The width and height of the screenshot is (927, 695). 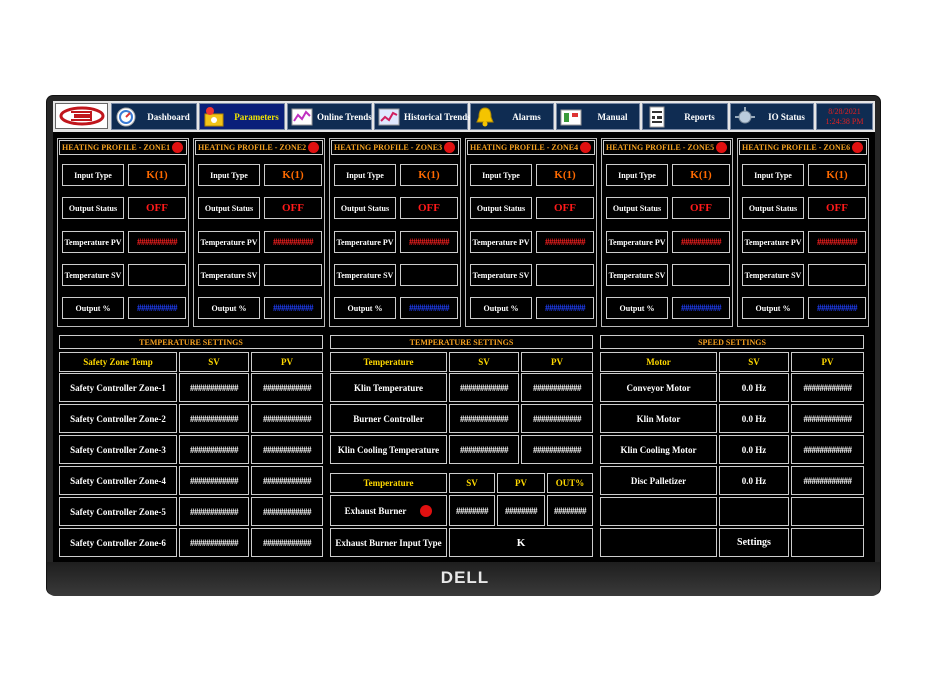 I want to click on exhaust-input-type-value: K, so click(x=521, y=542).